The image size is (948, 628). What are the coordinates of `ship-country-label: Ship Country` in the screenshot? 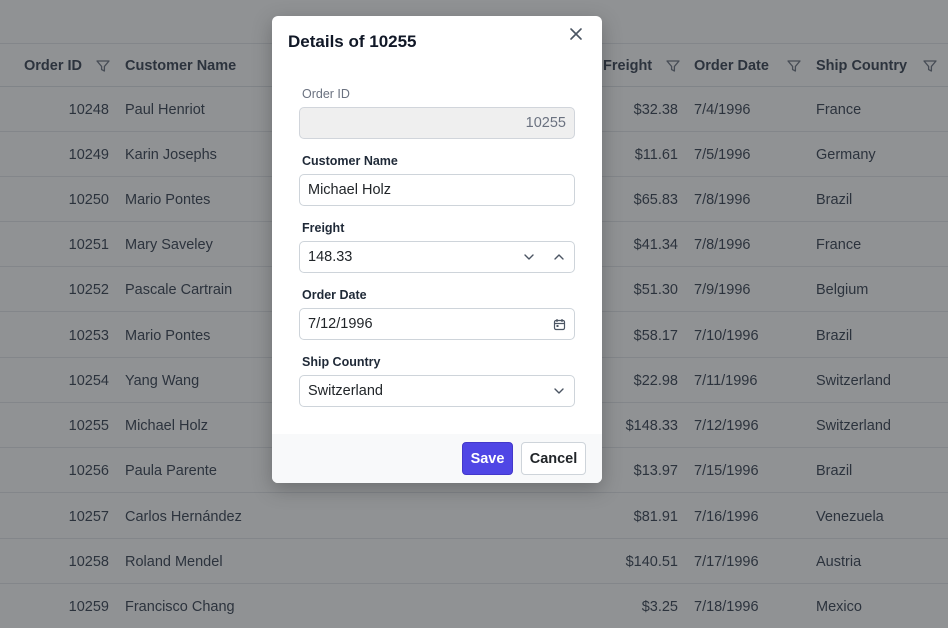 It's located at (341, 362).